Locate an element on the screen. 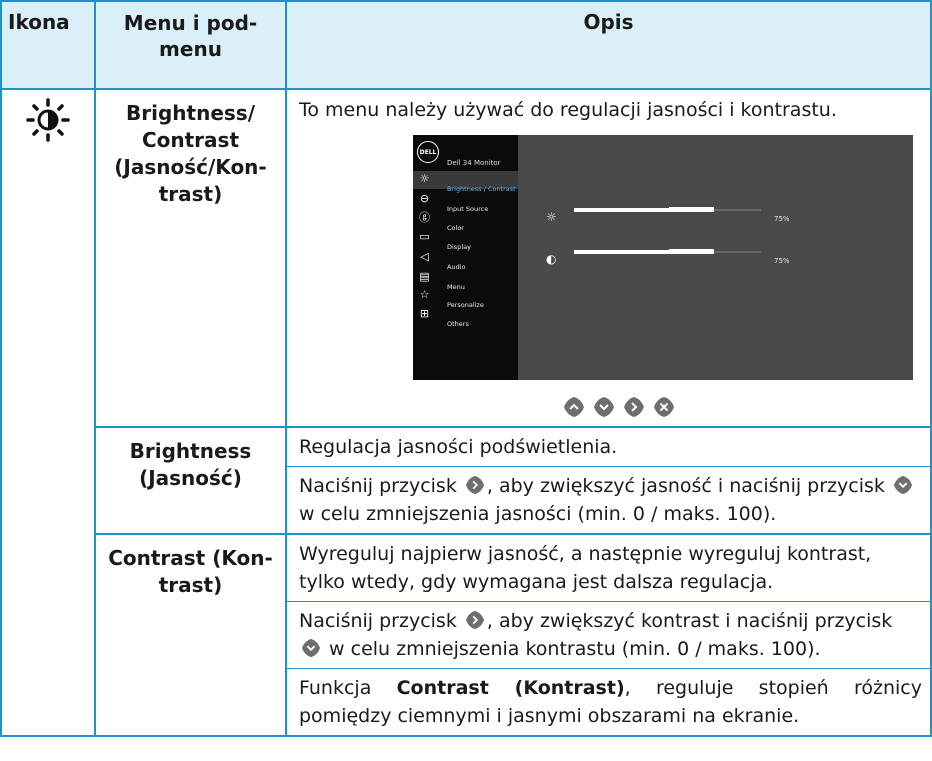 Image resolution: width=932 pixels, height=761 pixels. header-description: Opis is located at coordinates (608, 45).